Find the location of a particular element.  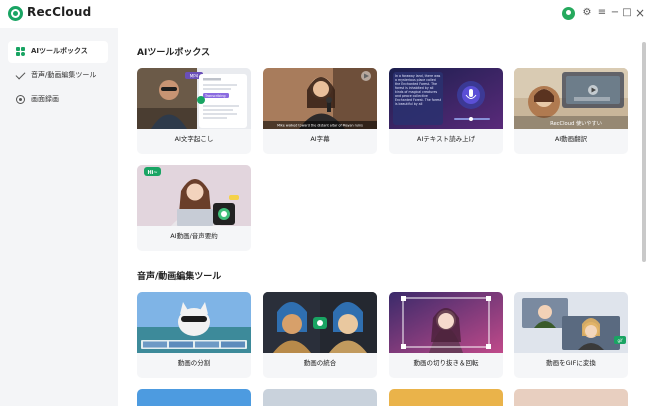

card-label: 動画の分割 is located at coordinates (194, 363).